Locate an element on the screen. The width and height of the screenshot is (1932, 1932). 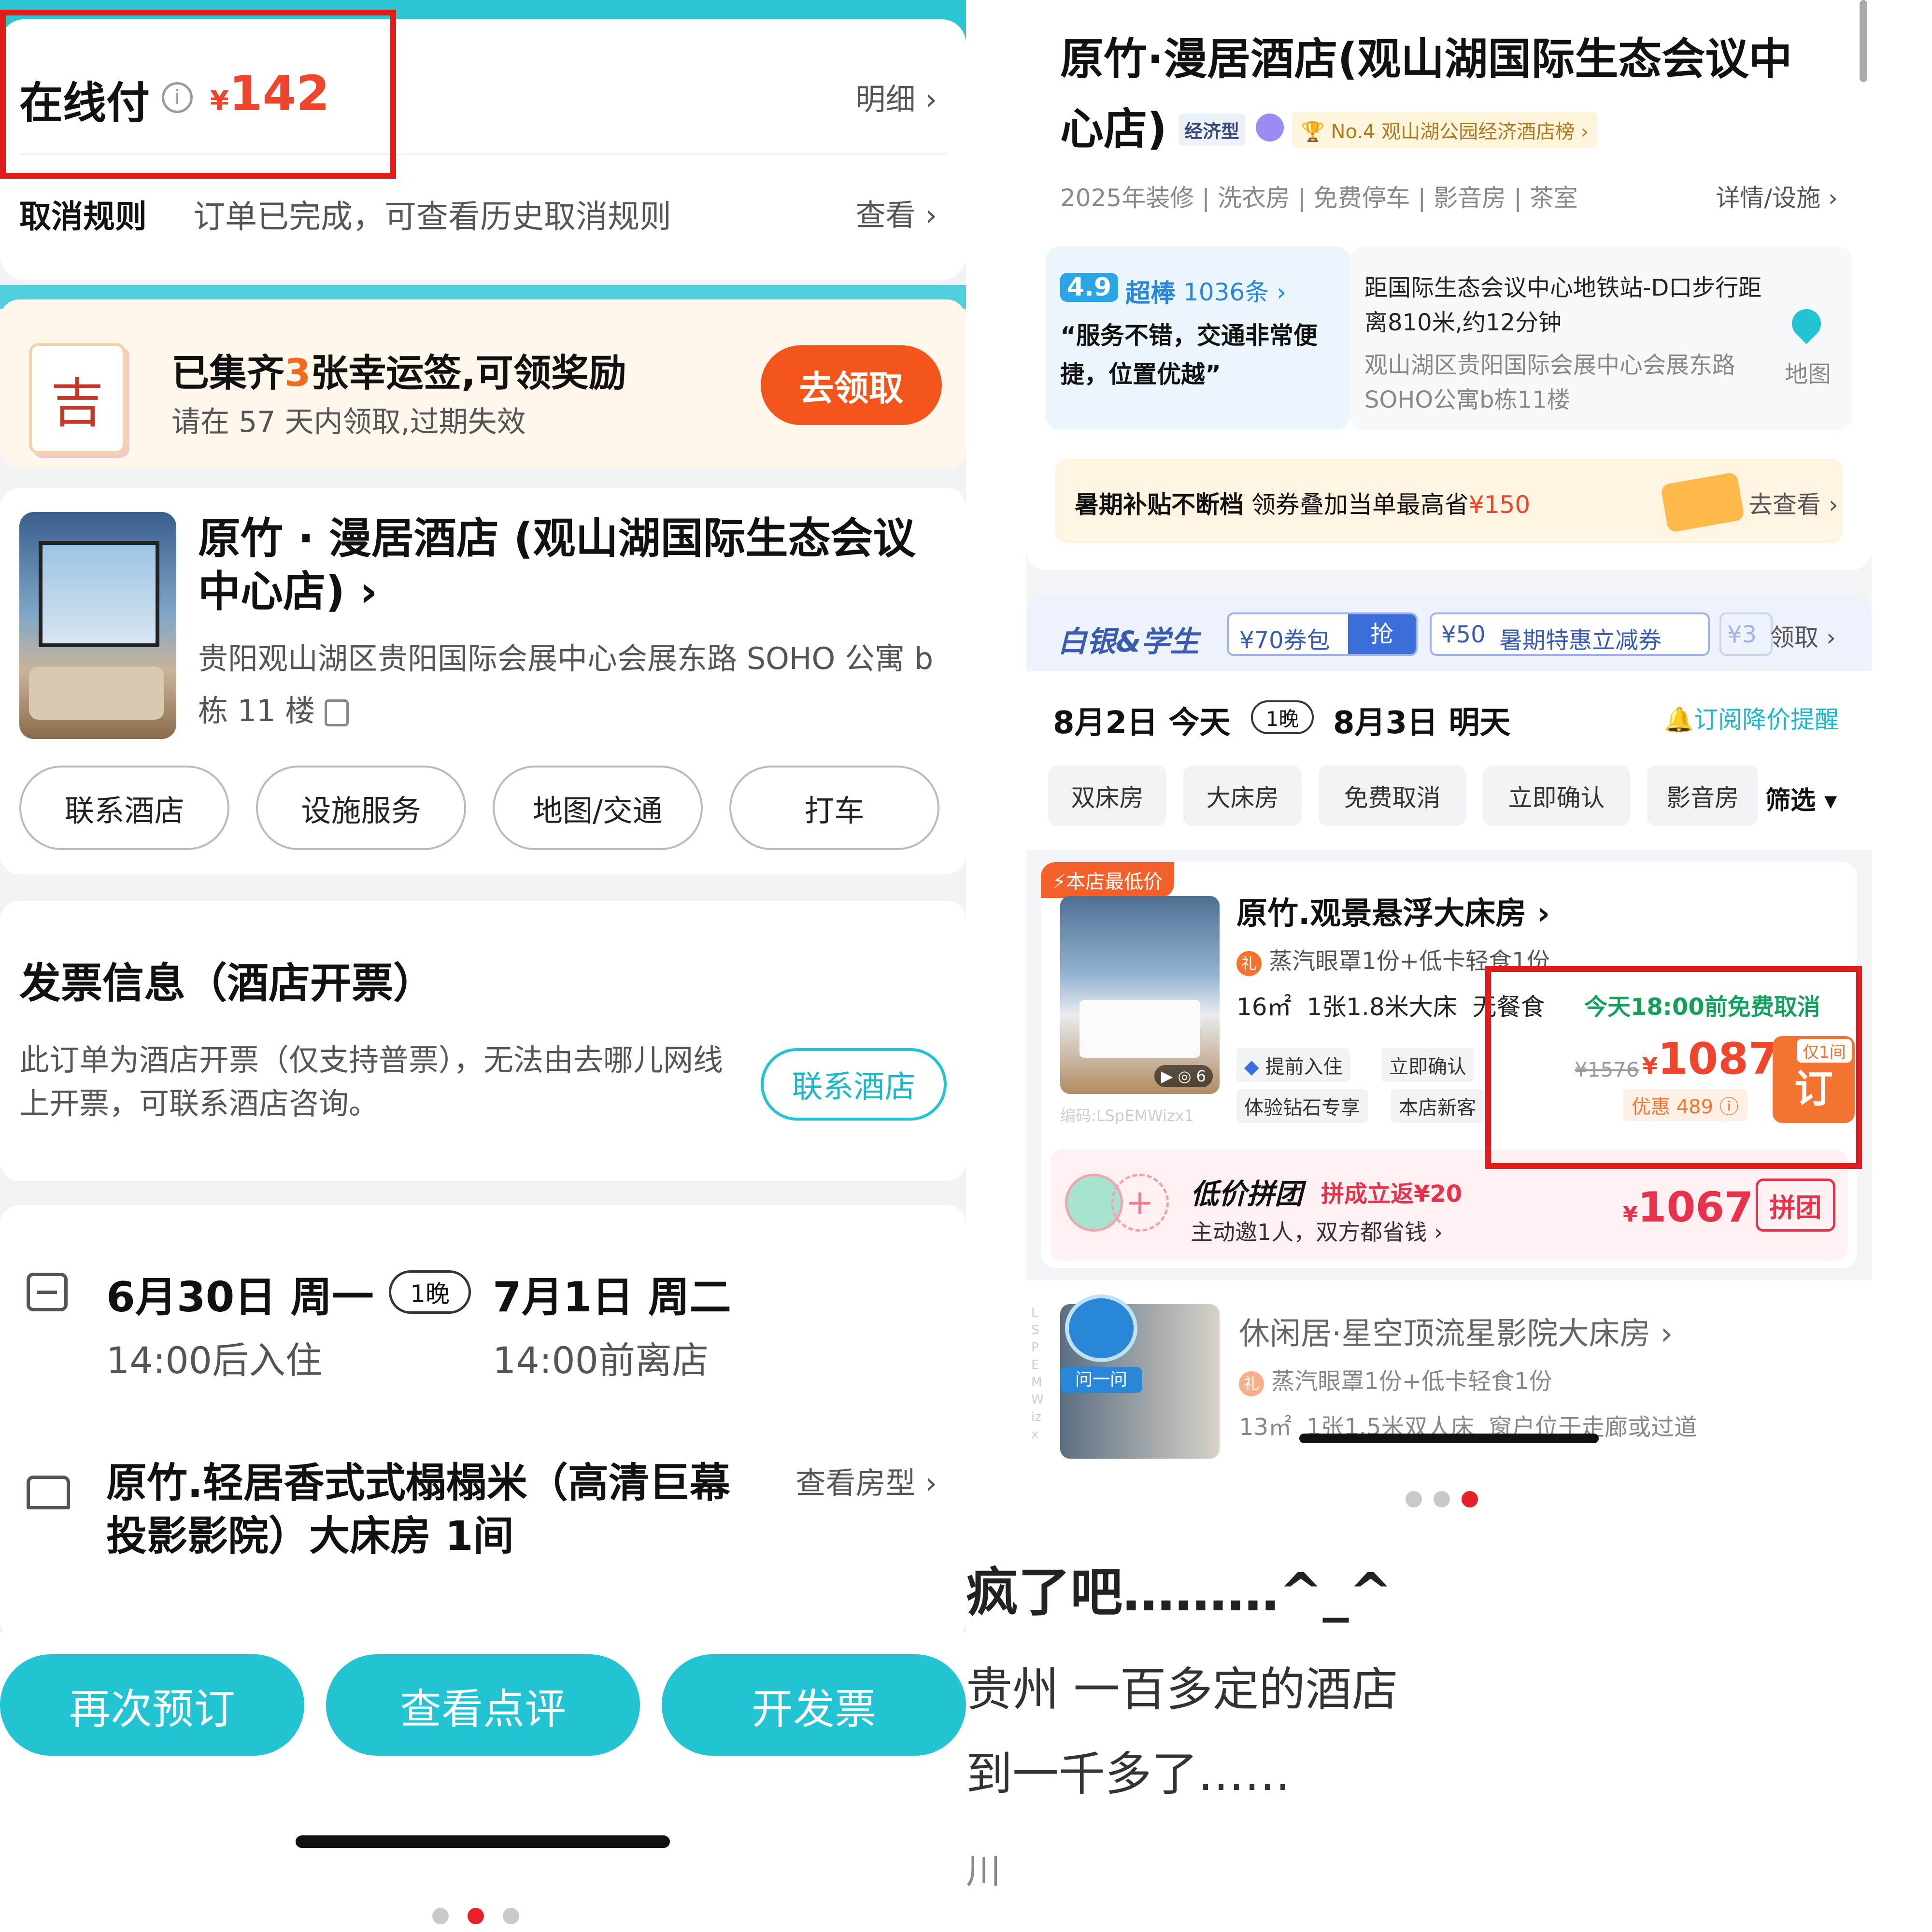
lucky-subtitle: 请在 57 天内领取,过期失效 is located at coordinates (348, 422).